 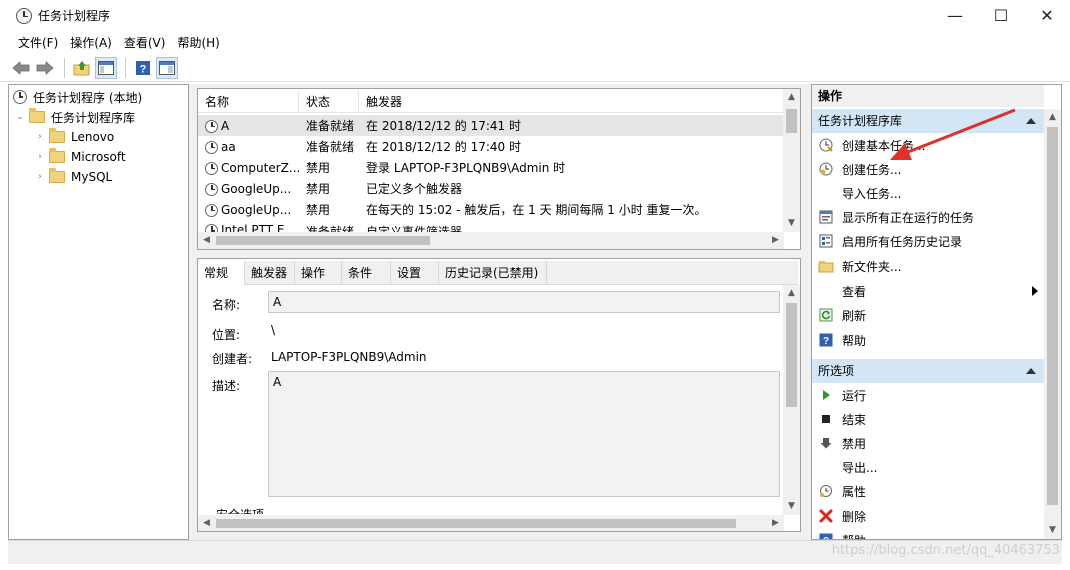 What do you see at coordinates (1001, 15) in the screenshot?
I see `maximize-button: ☐` at bounding box center [1001, 15].